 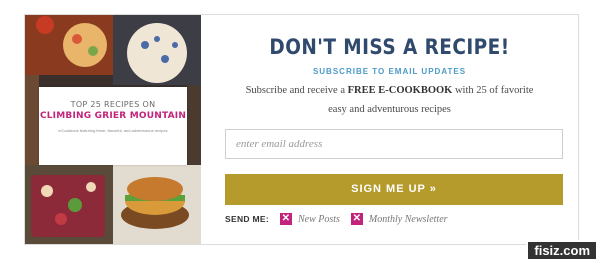 I want to click on email-placeholder: enter email address, so click(x=279, y=144).